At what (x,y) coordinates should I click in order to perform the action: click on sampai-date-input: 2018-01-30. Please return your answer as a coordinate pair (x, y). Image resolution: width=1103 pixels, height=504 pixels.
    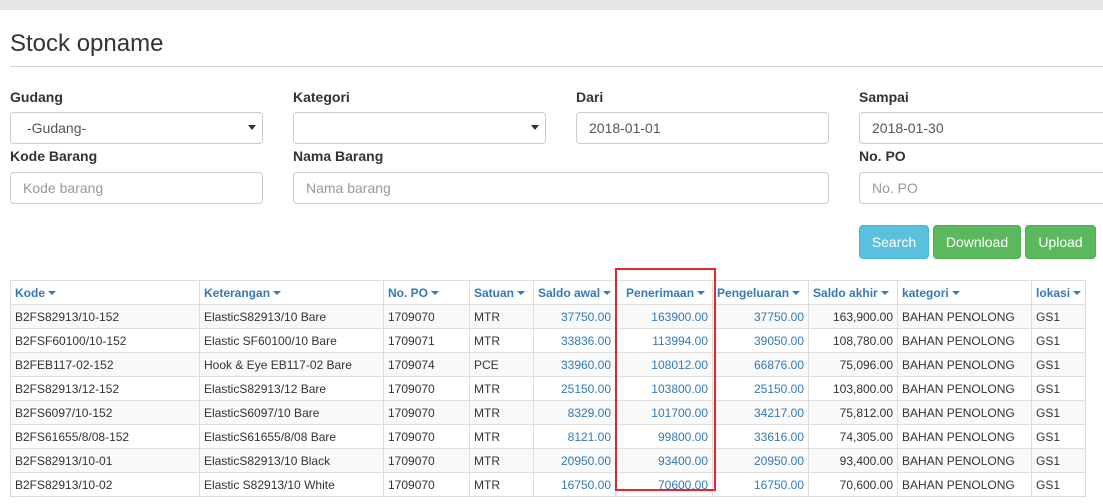
    Looking at the image, I should click on (981, 128).